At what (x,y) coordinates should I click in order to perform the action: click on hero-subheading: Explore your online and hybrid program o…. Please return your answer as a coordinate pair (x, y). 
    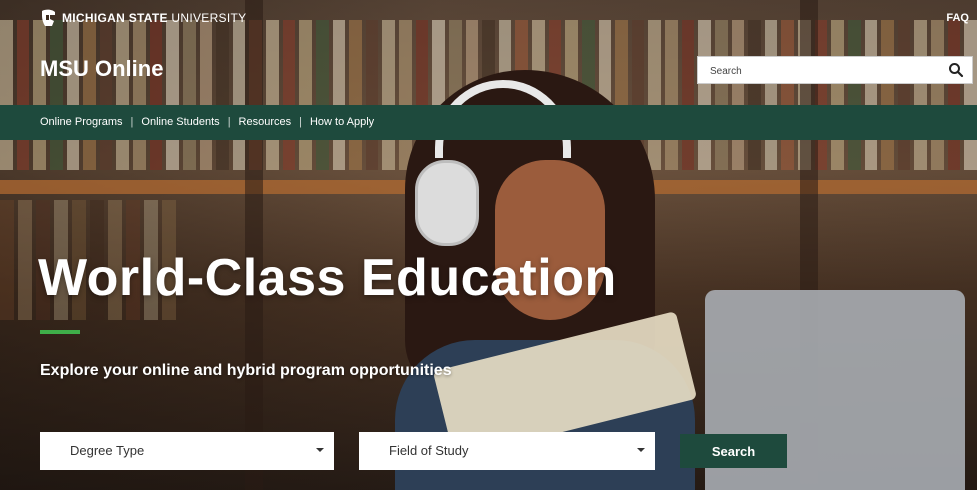
    Looking at the image, I should click on (246, 370).